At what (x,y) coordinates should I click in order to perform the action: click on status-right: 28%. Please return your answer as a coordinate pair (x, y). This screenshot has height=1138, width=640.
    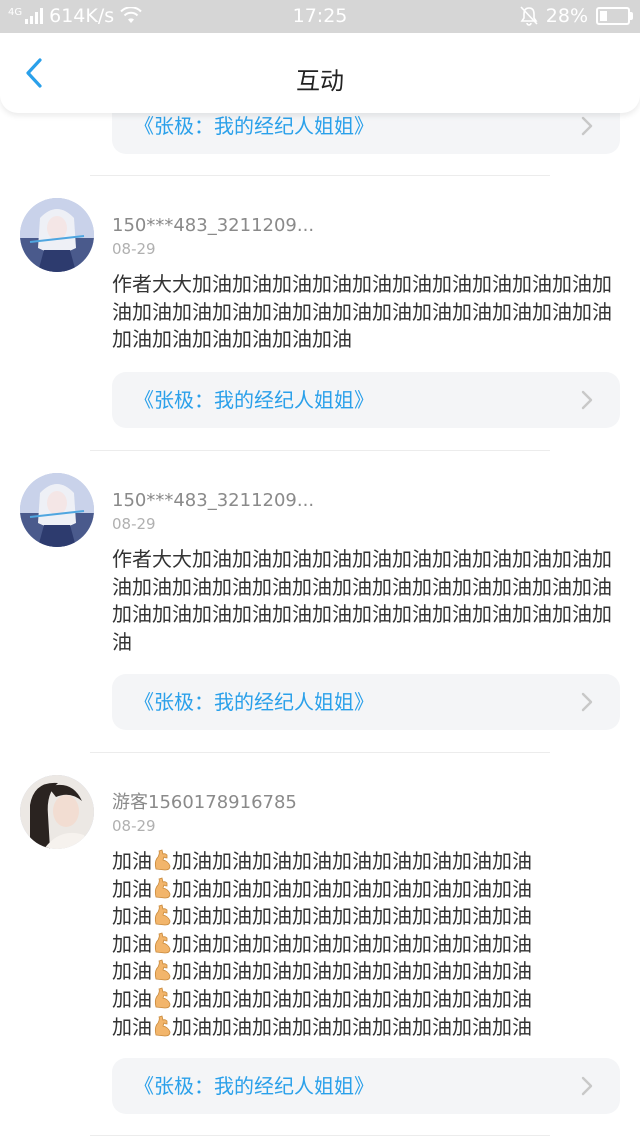
    Looking at the image, I should click on (576, 16).